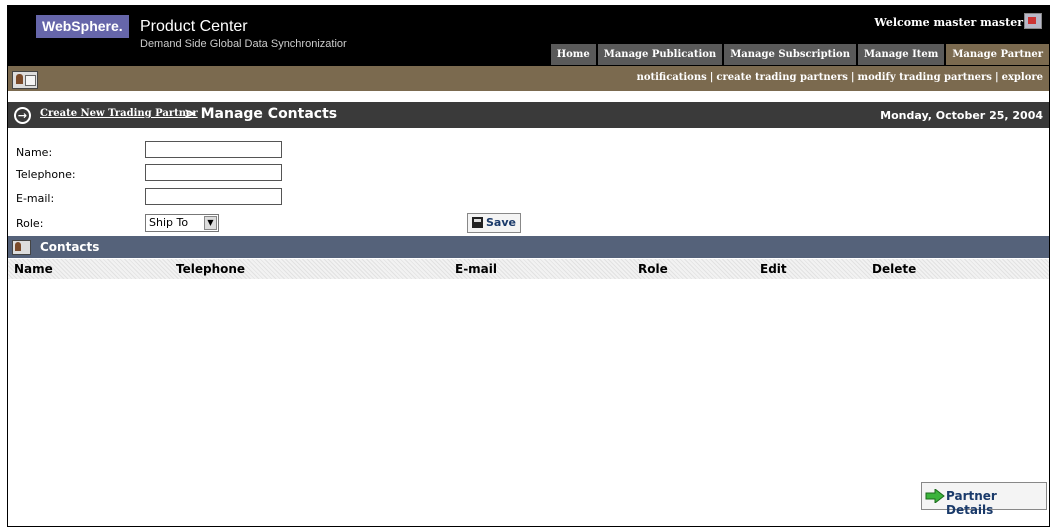  What do you see at coordinates (528, 269) in the screenshot?
I see `contacts-table-header: Name Telephone E-mail Role Edit Delete` at bounding box center [528, 269].